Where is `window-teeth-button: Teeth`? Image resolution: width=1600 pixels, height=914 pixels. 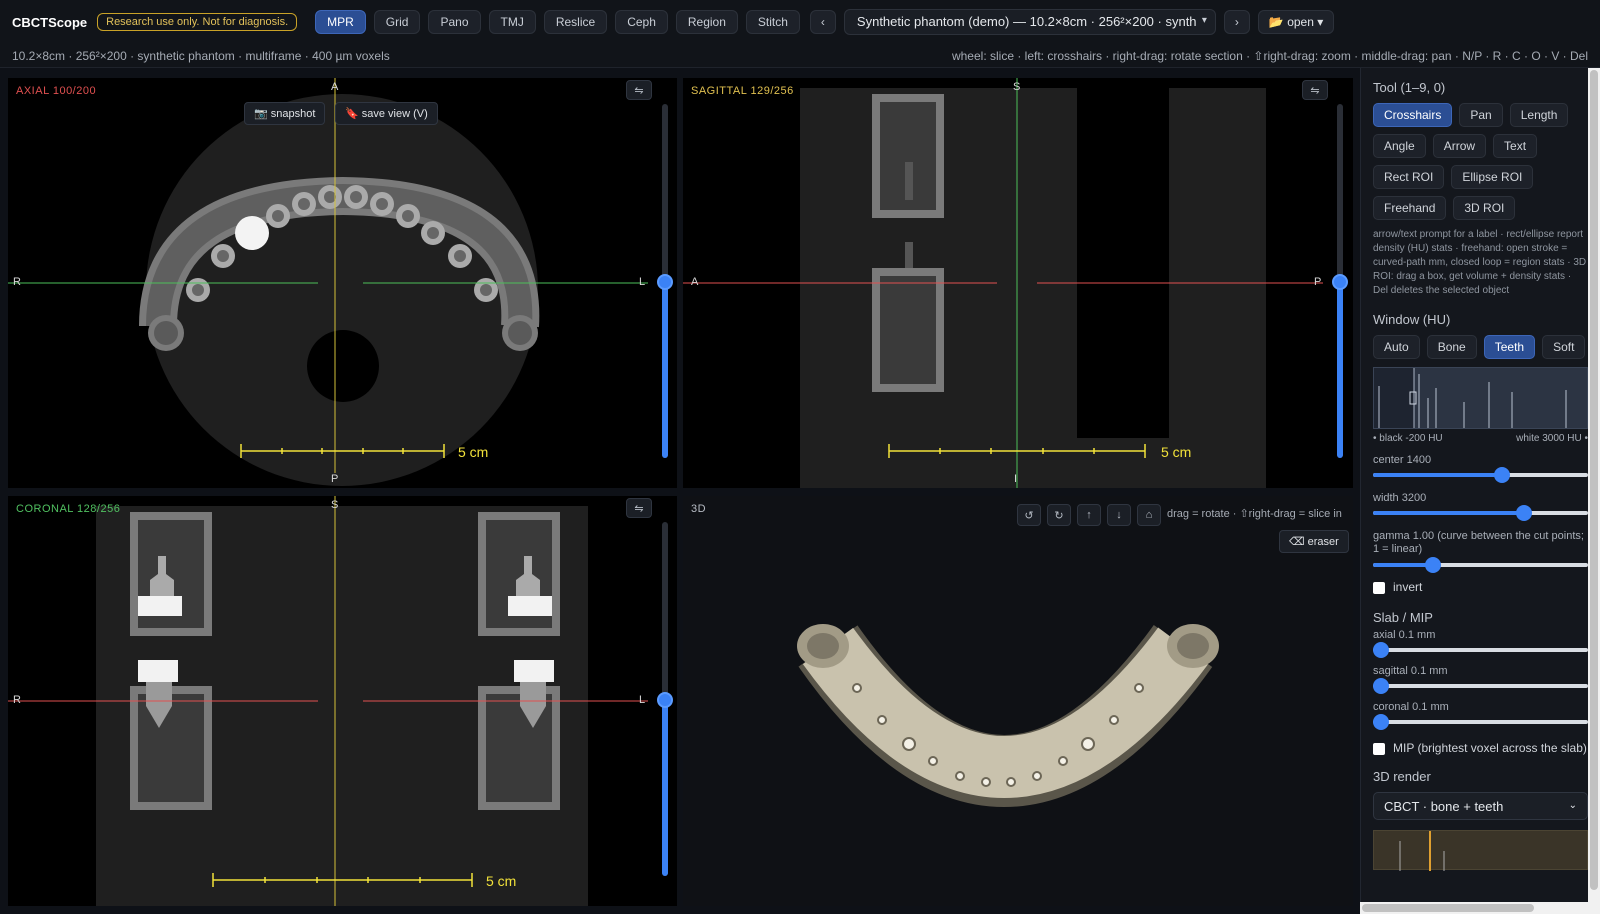
window-teeth-button: Teeth is located at coordinates (1509, 347).